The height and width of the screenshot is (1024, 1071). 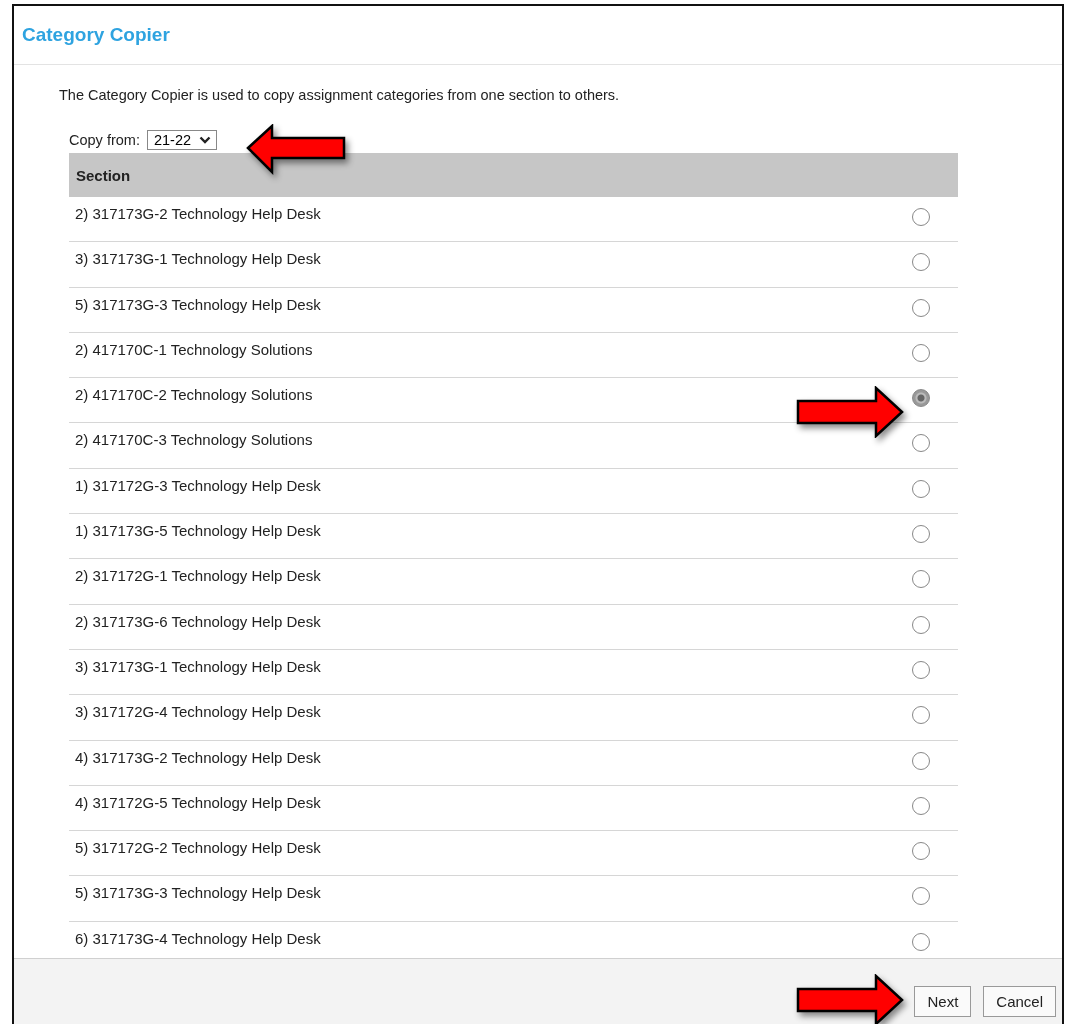 What do you see at coordinates (340, 95) in the screenshot?
I see `description-text: The Category Copier is used to copy assignment categories from one section to others.` at bounding box center [340, 95].